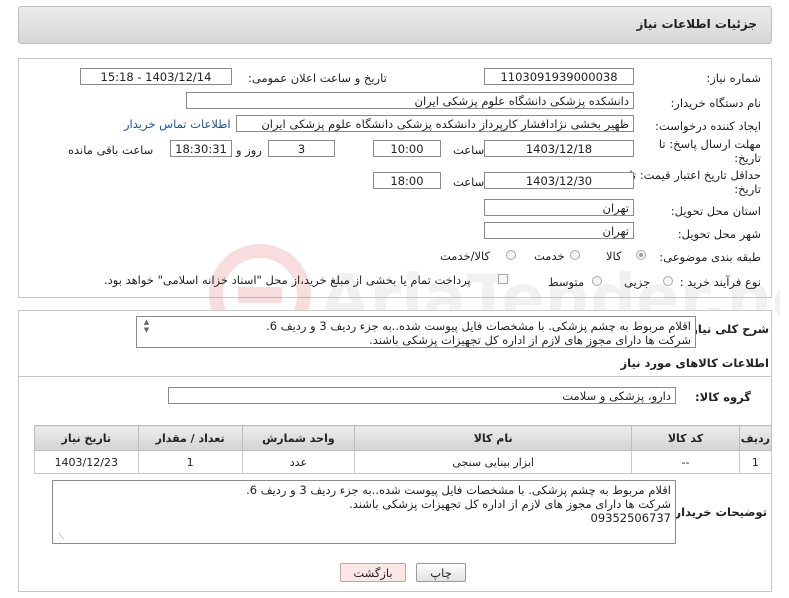  What do you see at coordinates (156, 76) in the screenshot?
I see `announce-field: 1403/12/14 - 15:18` at bounding box center [156, 76].